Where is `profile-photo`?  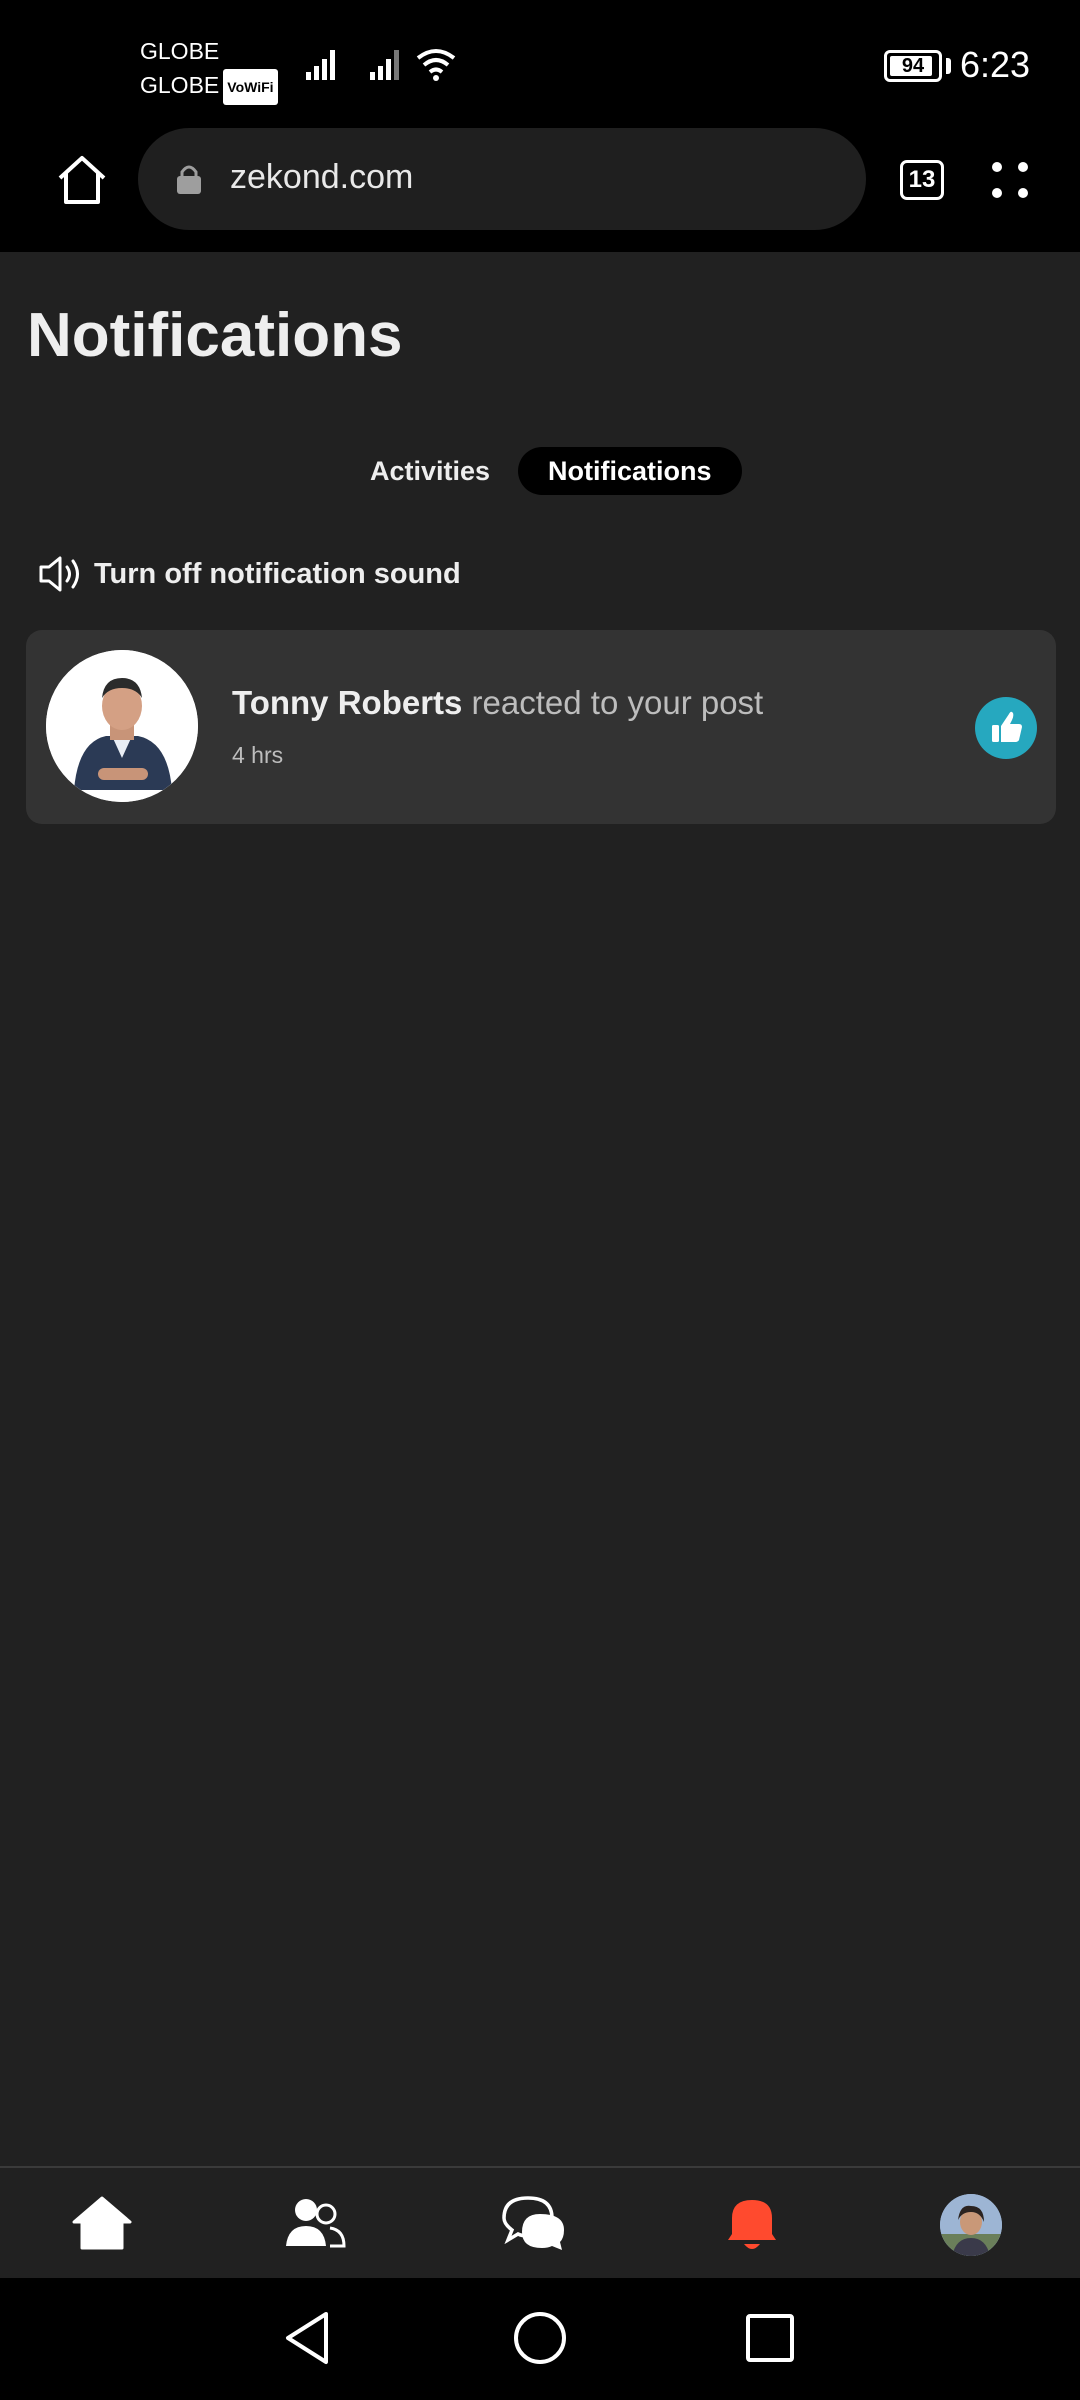 profile-photo is located at coordinates (971, 2225).